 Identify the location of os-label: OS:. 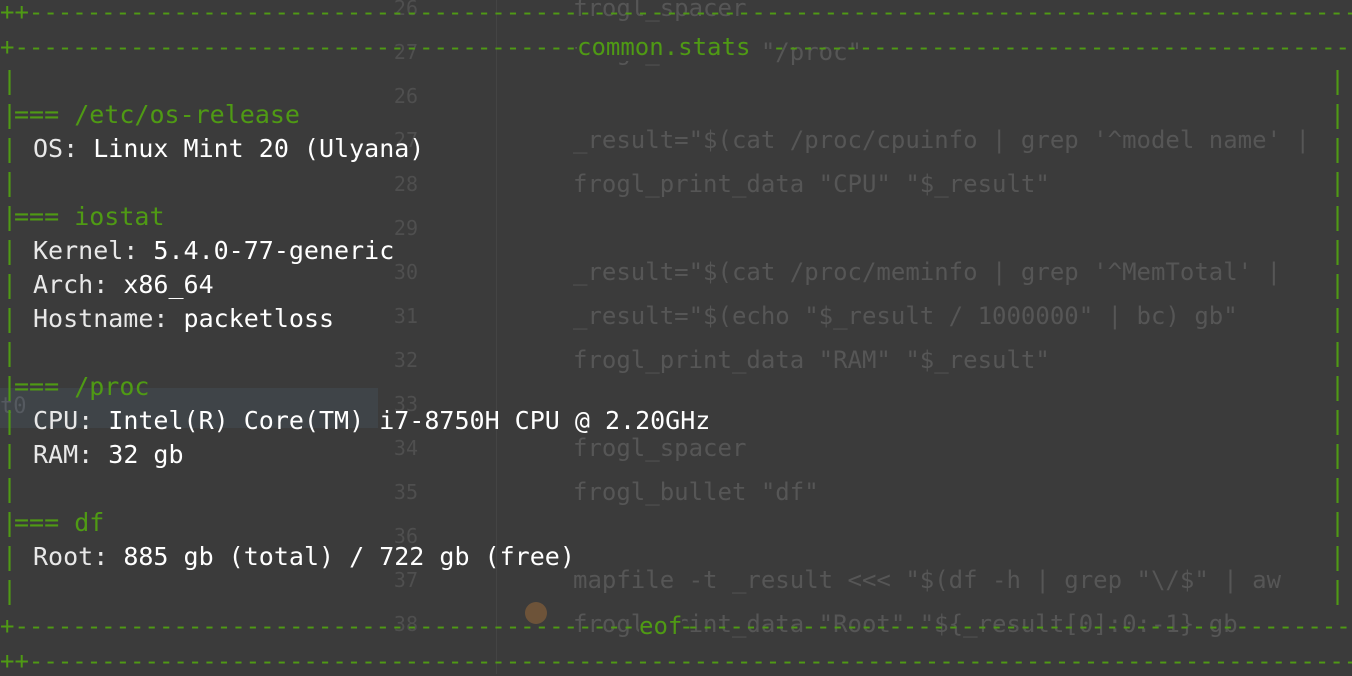
(56, 148).